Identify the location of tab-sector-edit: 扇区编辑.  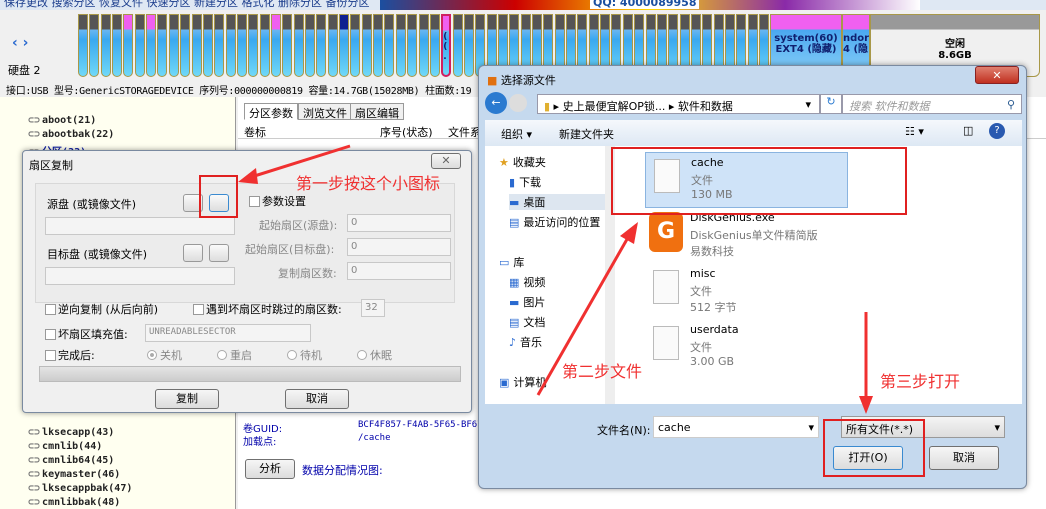
(377, 111).